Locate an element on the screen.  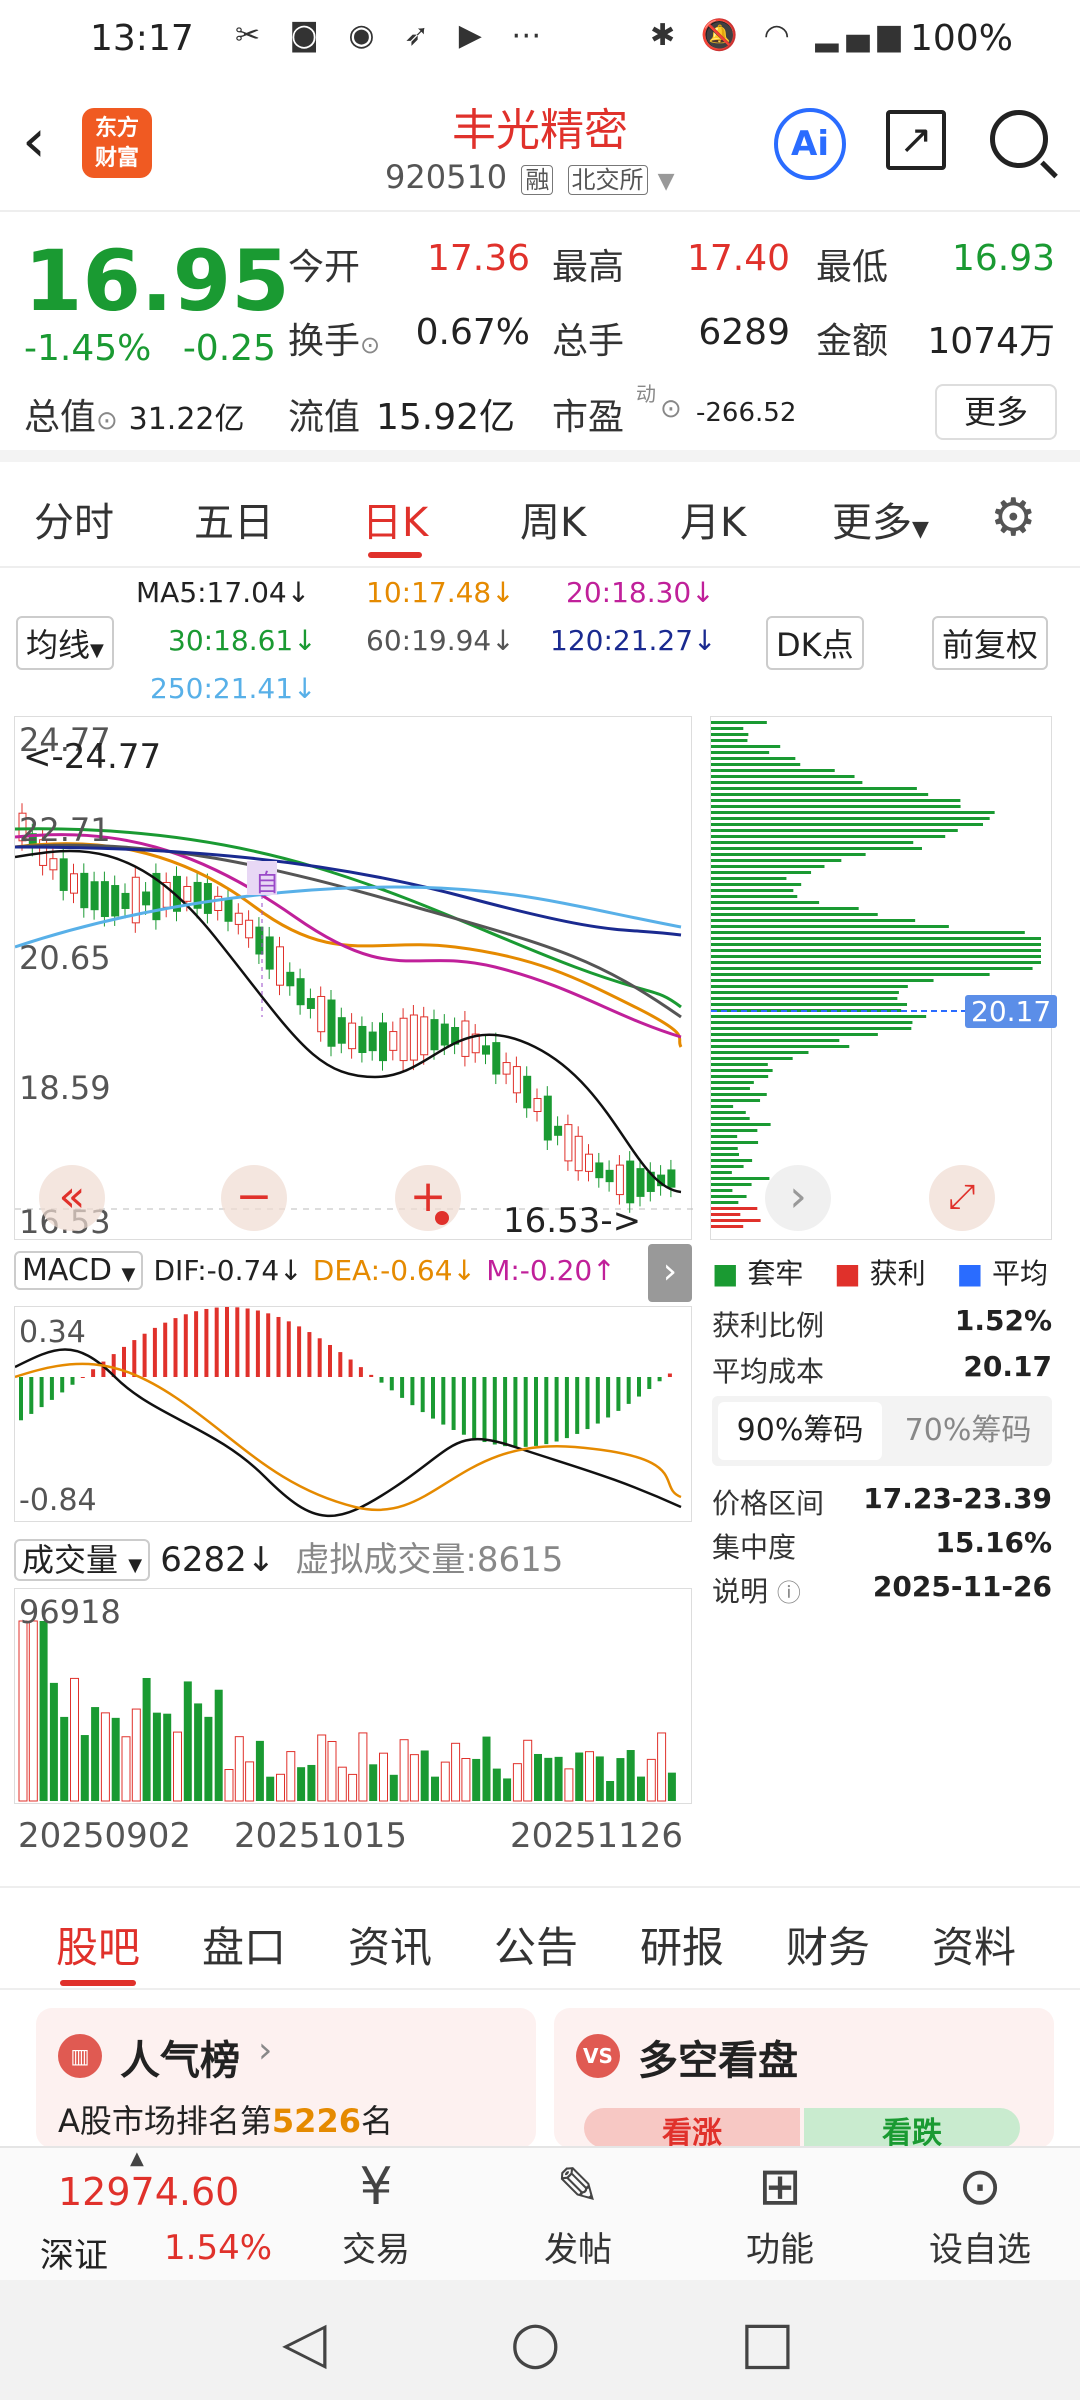
tab-monthly-k: 月K is located at coordinates (713, 519).